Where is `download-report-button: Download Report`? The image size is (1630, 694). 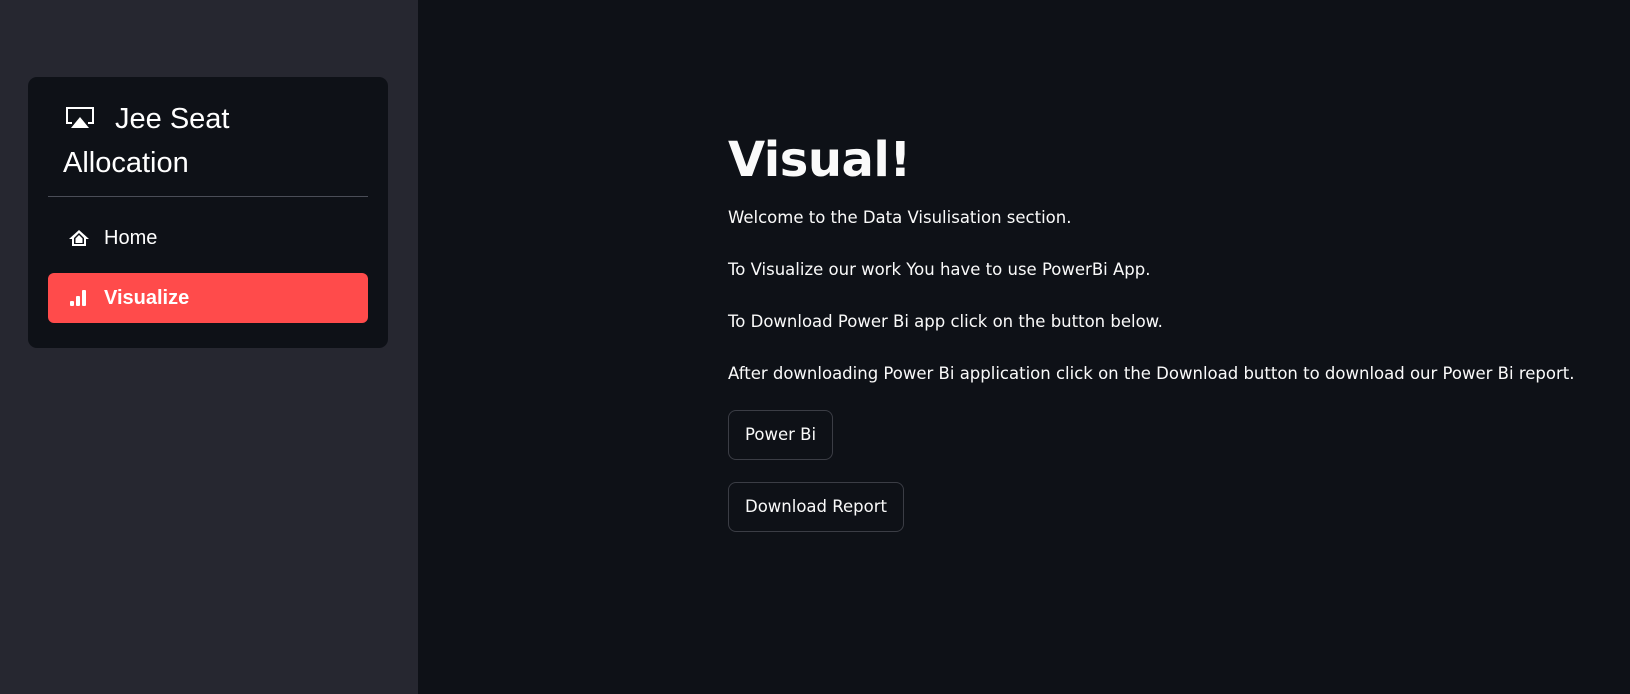 download-report-button: Download Report is located at coordinates (816, 507).